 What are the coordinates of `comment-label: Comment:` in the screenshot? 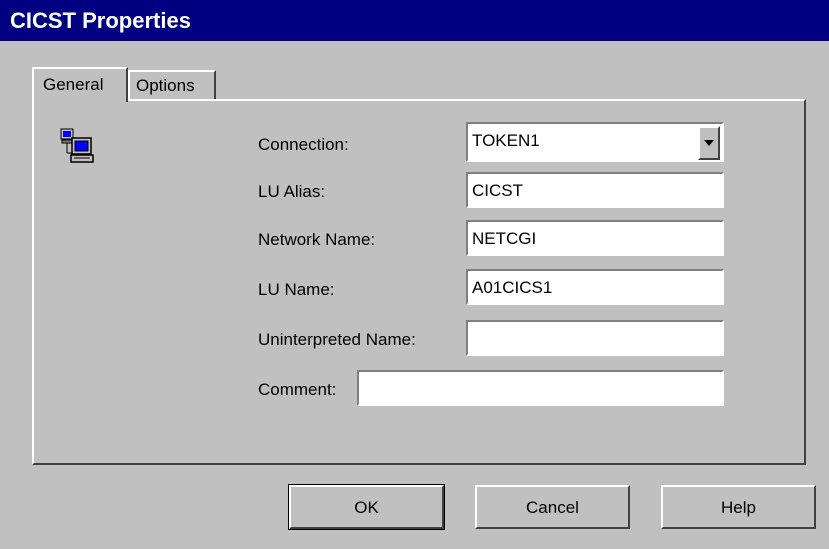 It's located at (297, 389).